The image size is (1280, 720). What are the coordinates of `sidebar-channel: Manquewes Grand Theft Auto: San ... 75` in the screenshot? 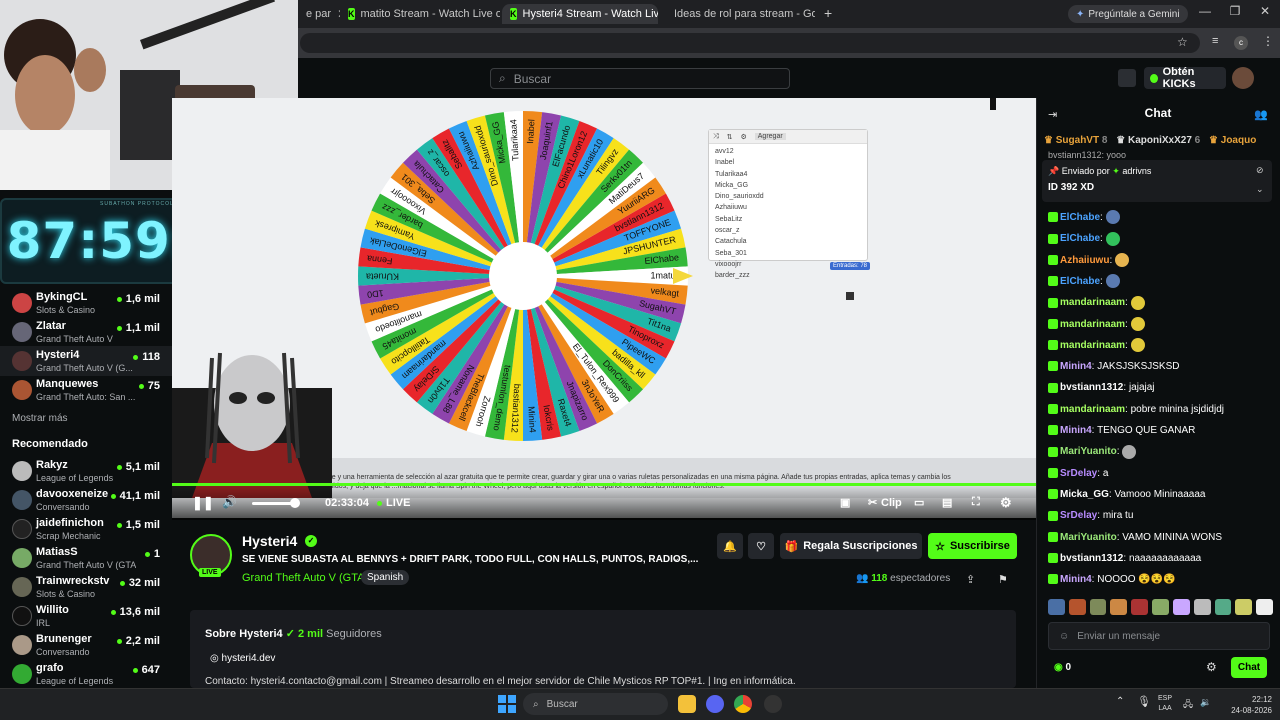 It's located at (86, 390).